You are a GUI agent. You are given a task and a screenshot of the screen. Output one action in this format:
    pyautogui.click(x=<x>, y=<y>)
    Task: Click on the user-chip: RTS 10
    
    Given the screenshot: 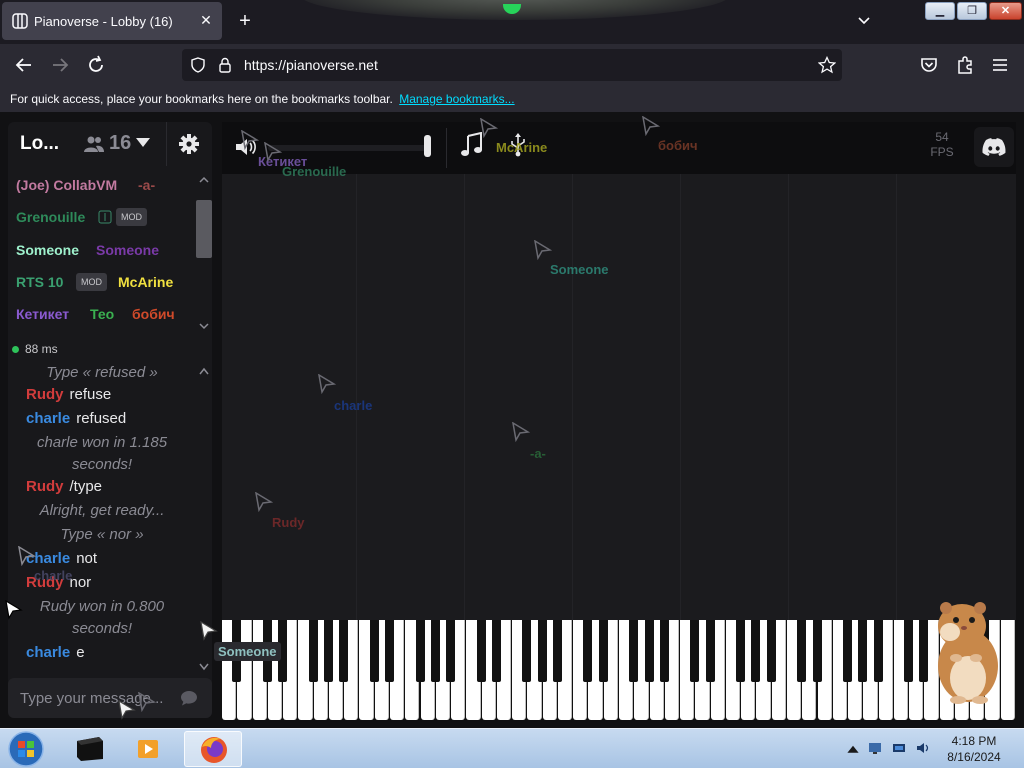 What is the action you would take?
    pyautogui.click(x=39, y=282)
    